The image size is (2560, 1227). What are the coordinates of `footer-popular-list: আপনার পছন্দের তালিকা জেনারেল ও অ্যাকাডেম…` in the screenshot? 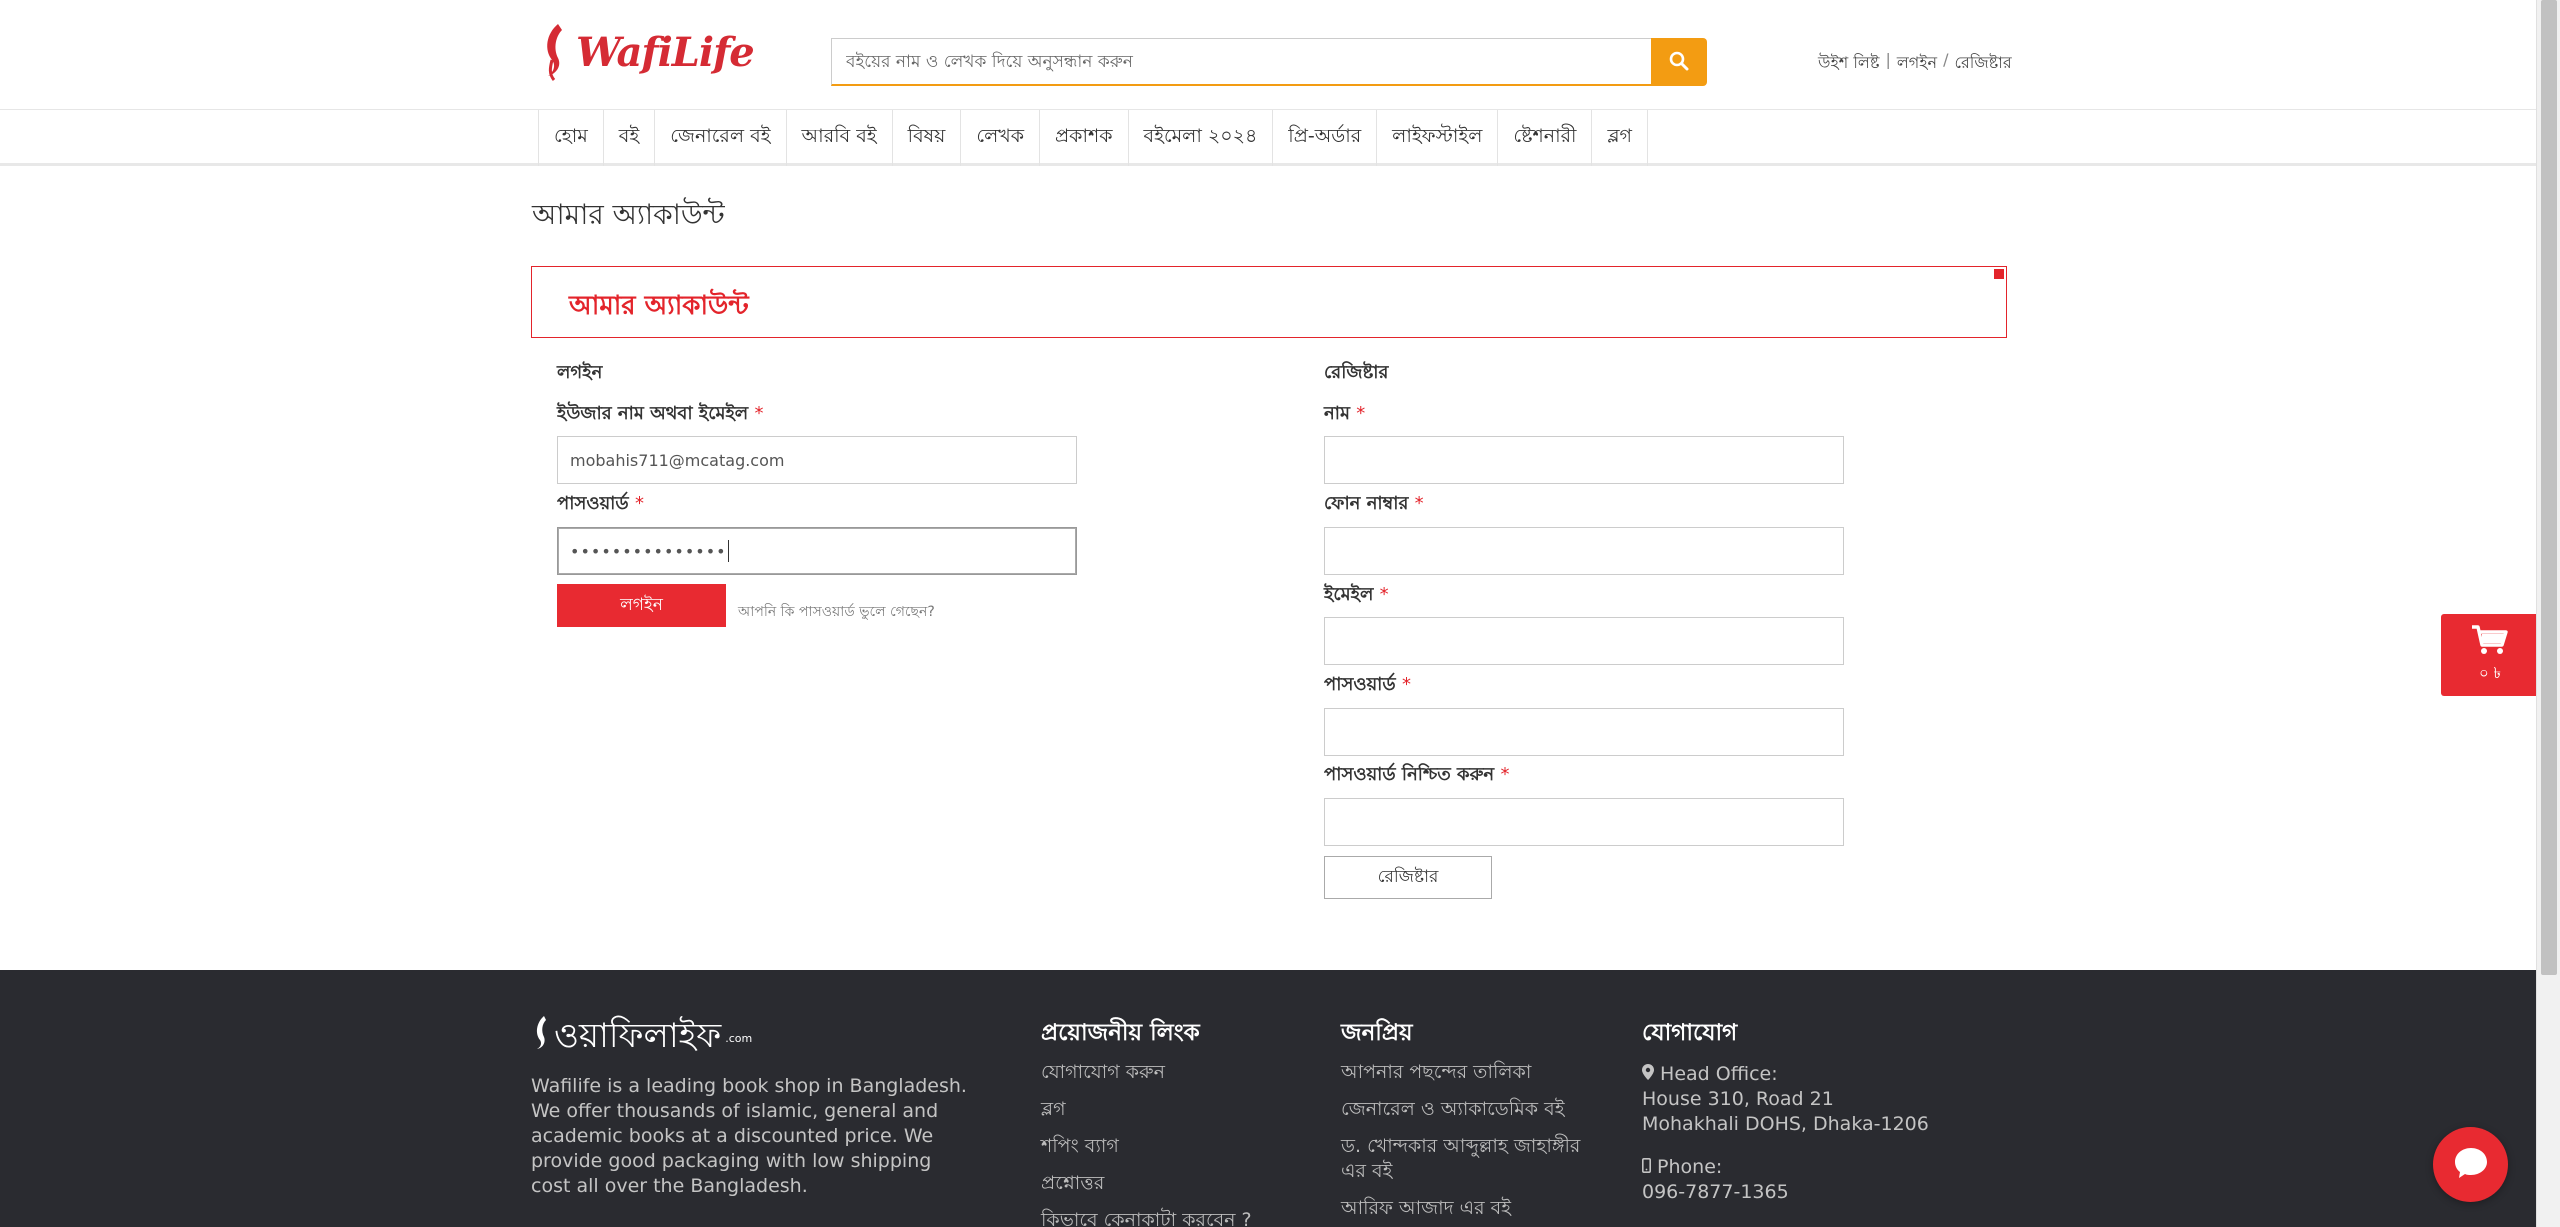 It's located at (1476, 1143).